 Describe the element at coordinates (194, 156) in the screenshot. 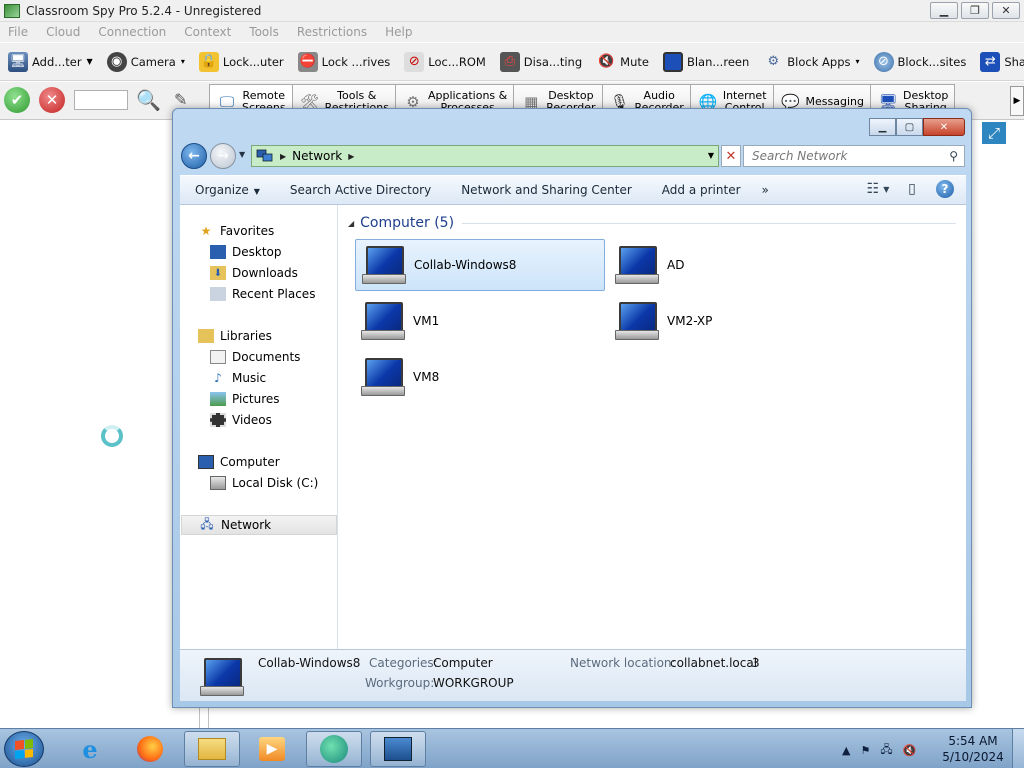

I see `back-button: ←` at that location.